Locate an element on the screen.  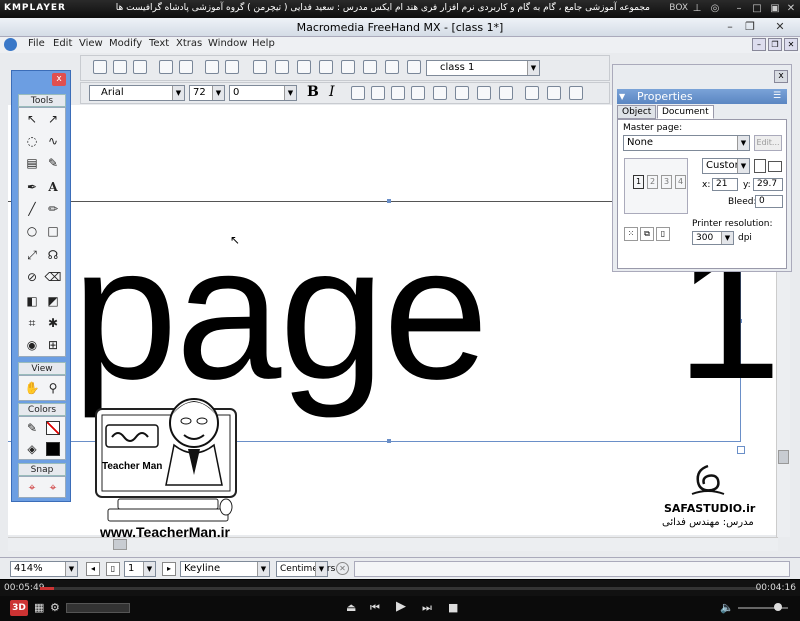
tab-object: Object is located at coordinates (637, 112).